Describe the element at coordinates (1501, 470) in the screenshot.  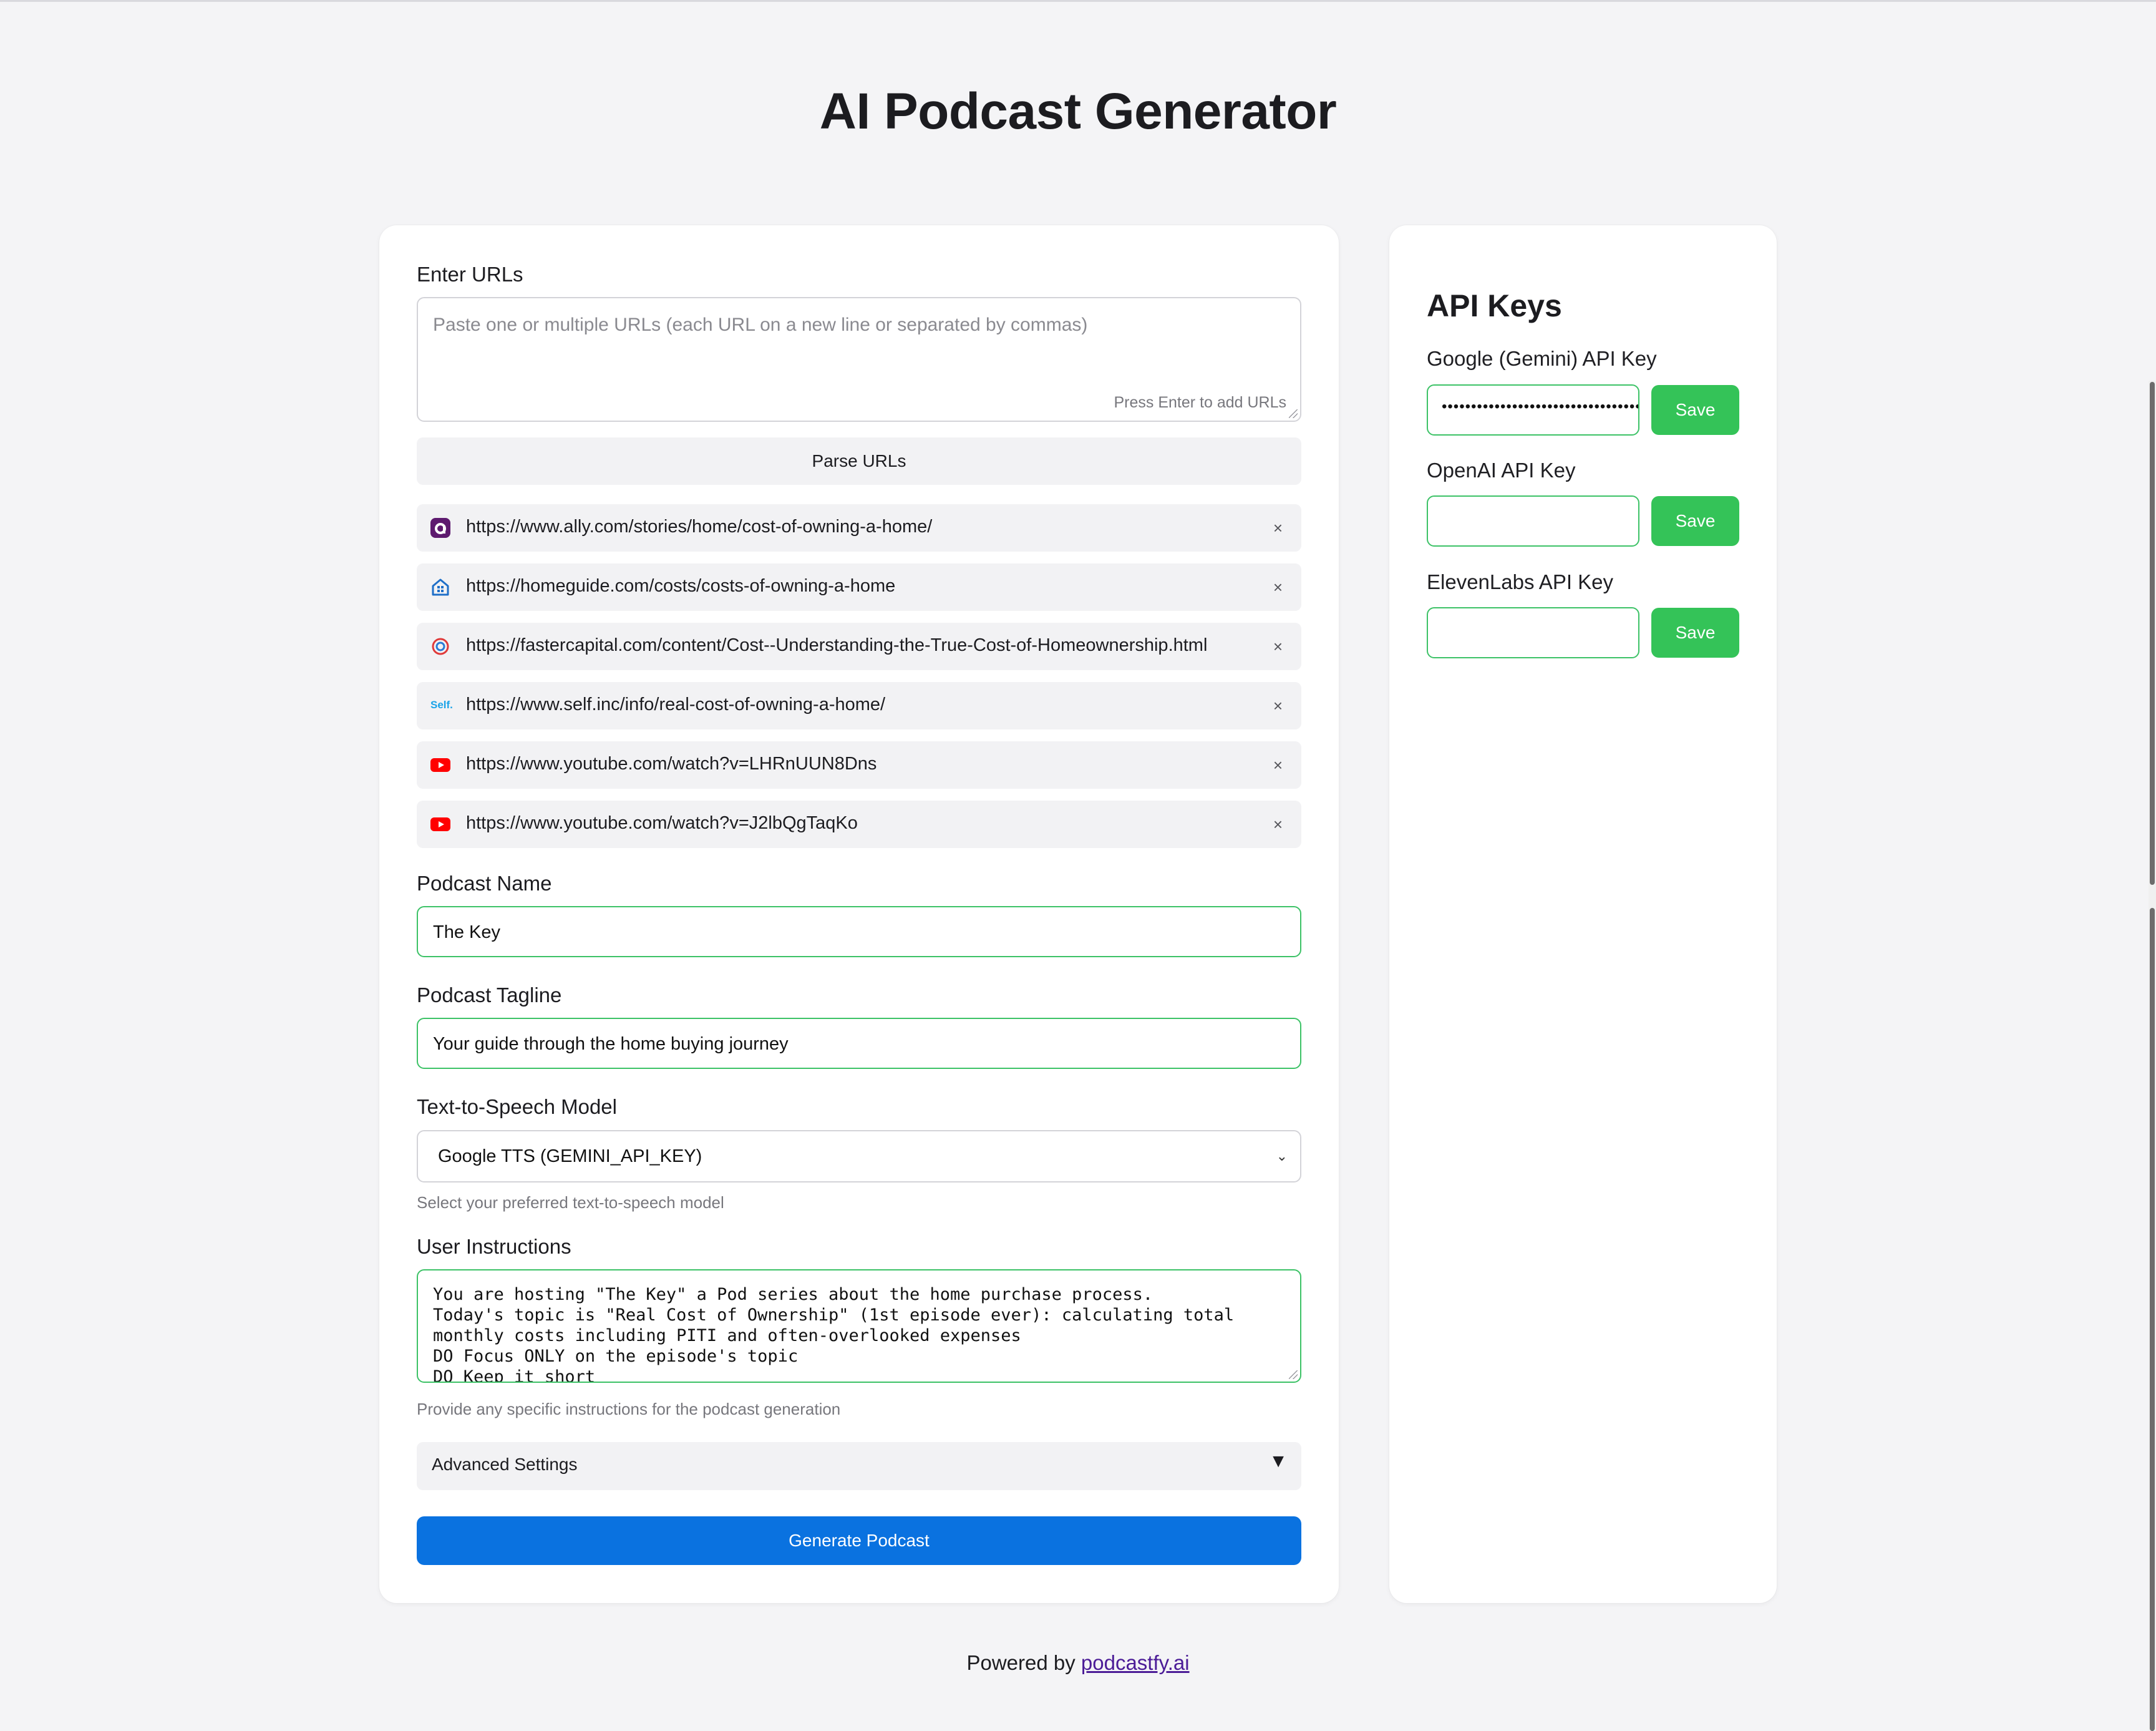
I see `openai-key-label: OpenAI API Key` at that location.